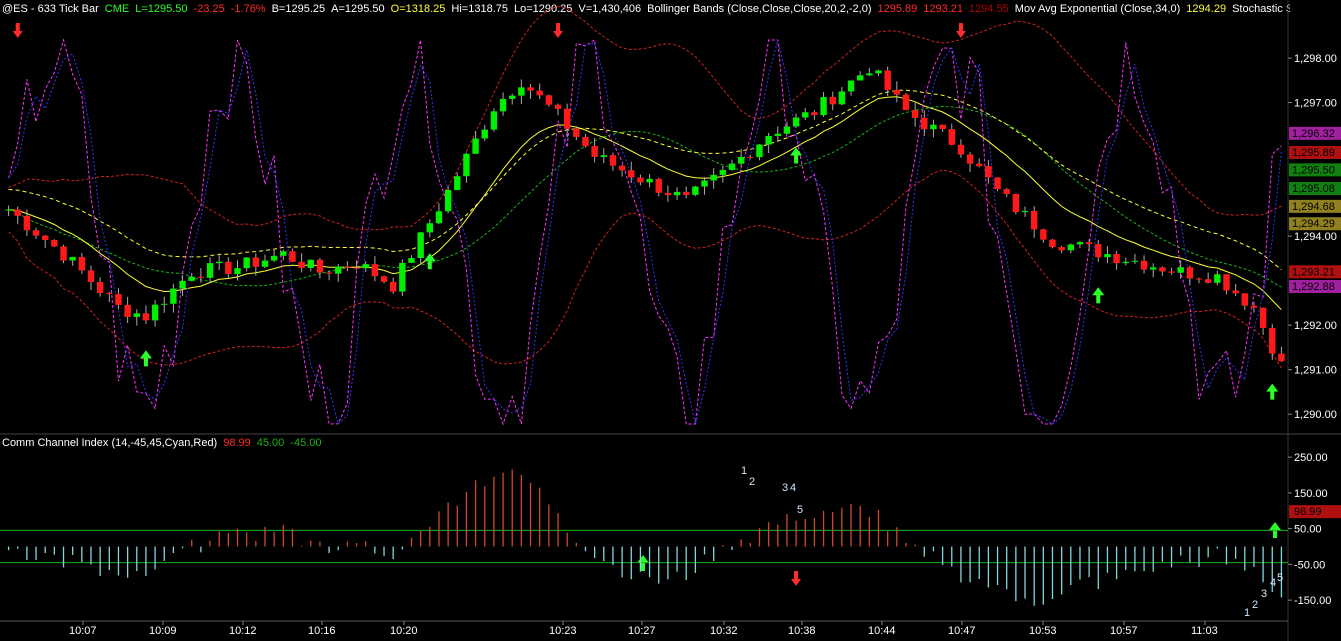 The width and height of the screenshot is (1341, 641). I want to click on time-tick-label: 10:27, so click(642, 631).